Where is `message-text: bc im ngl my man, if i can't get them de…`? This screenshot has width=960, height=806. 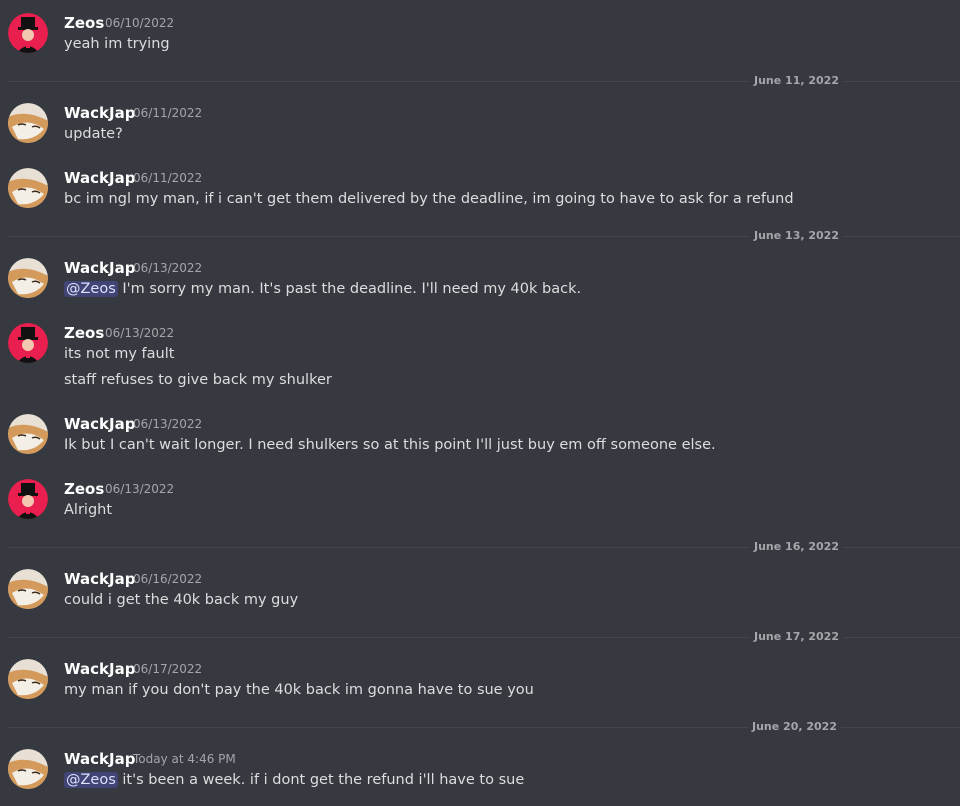 message-text: bc im ngl my man, if i can't get them de… is located at coordinates (429, 199).